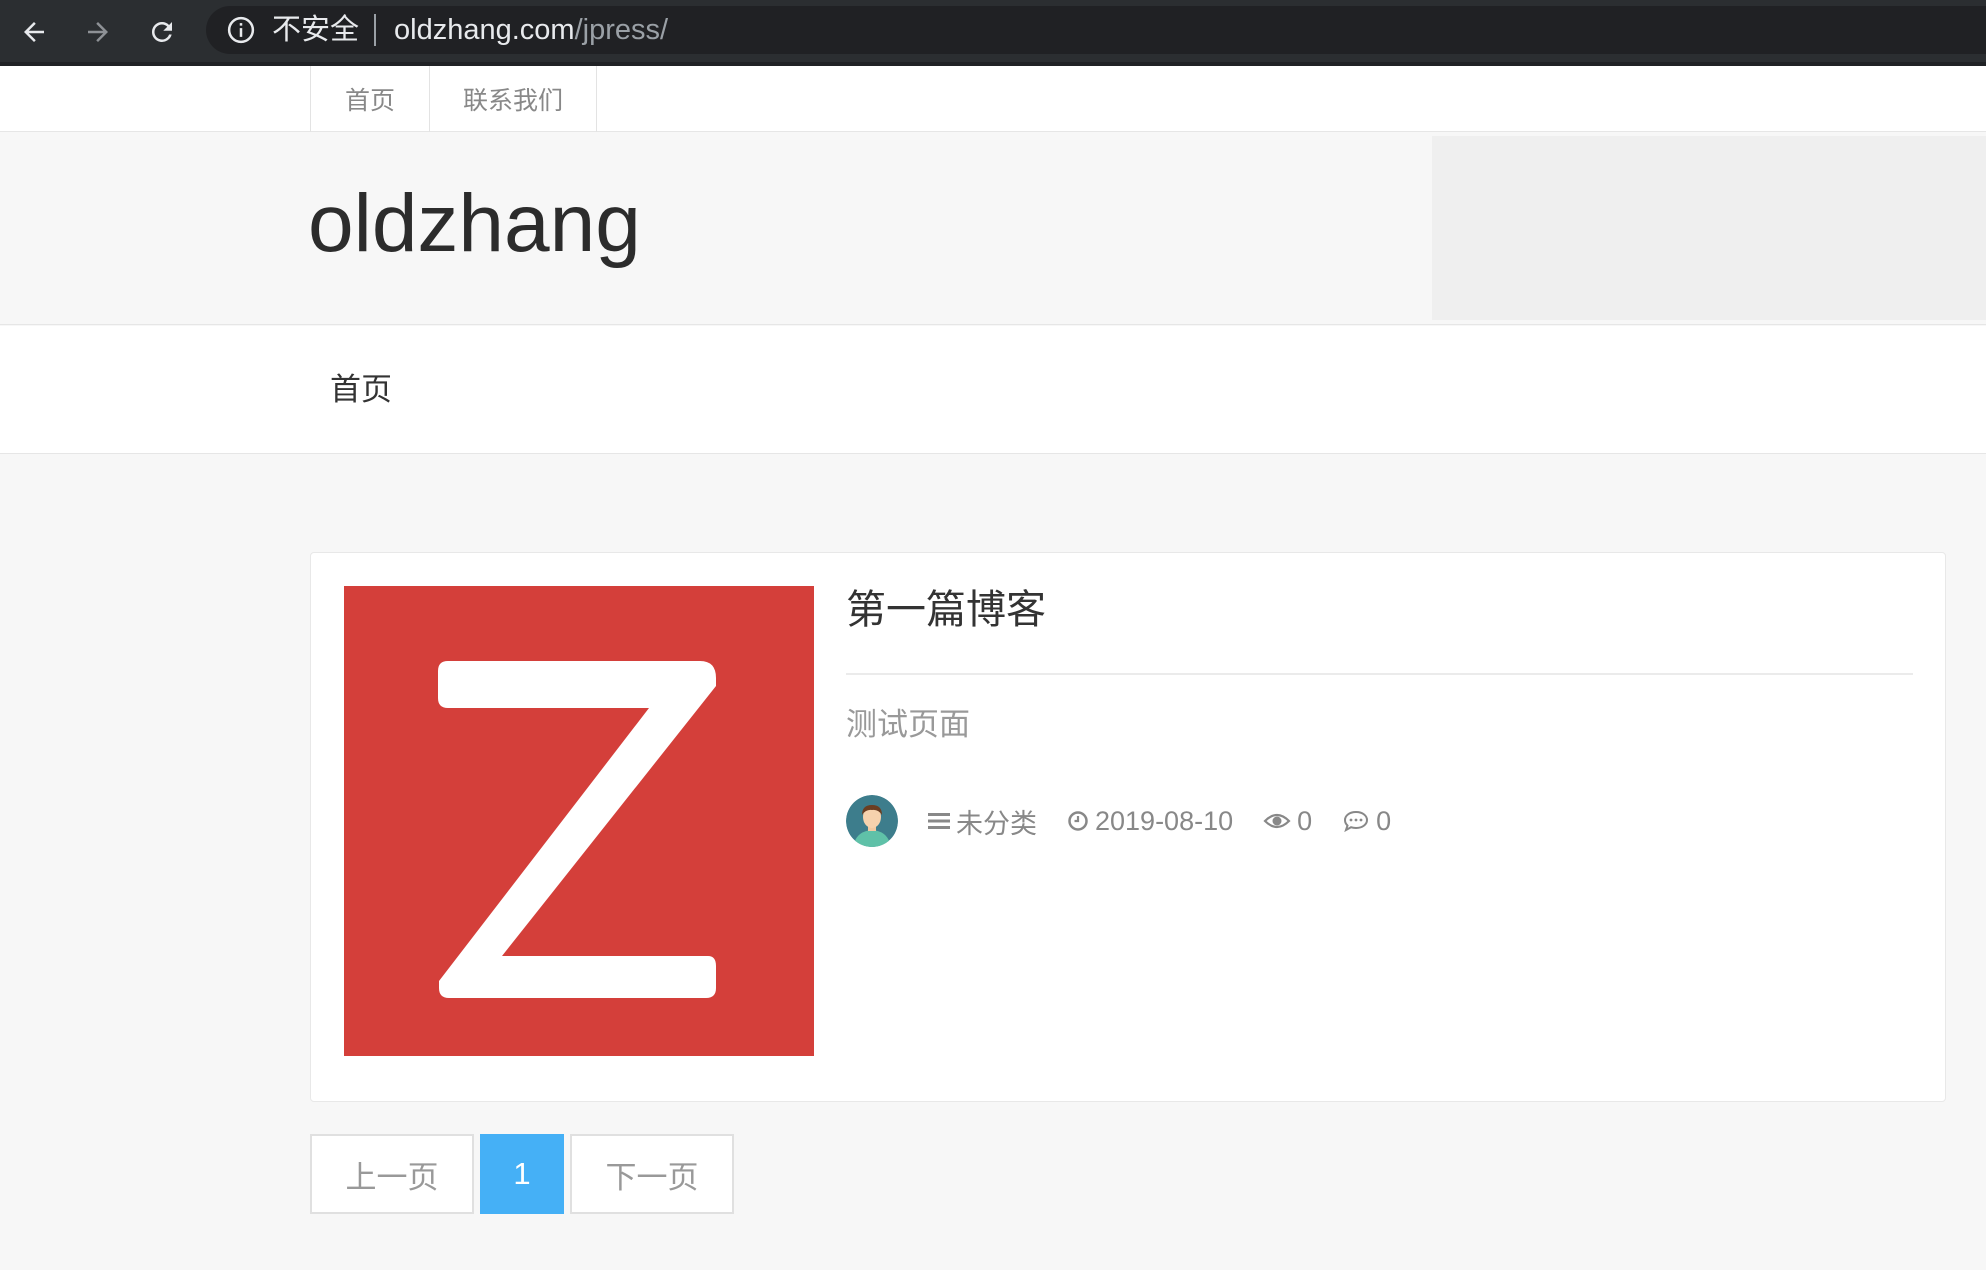 The height and width of the screenshot is (1270, 1986). Describe the element at coordinates (577, 829) in the screenshot. I see `z-logo-icon` at that location.